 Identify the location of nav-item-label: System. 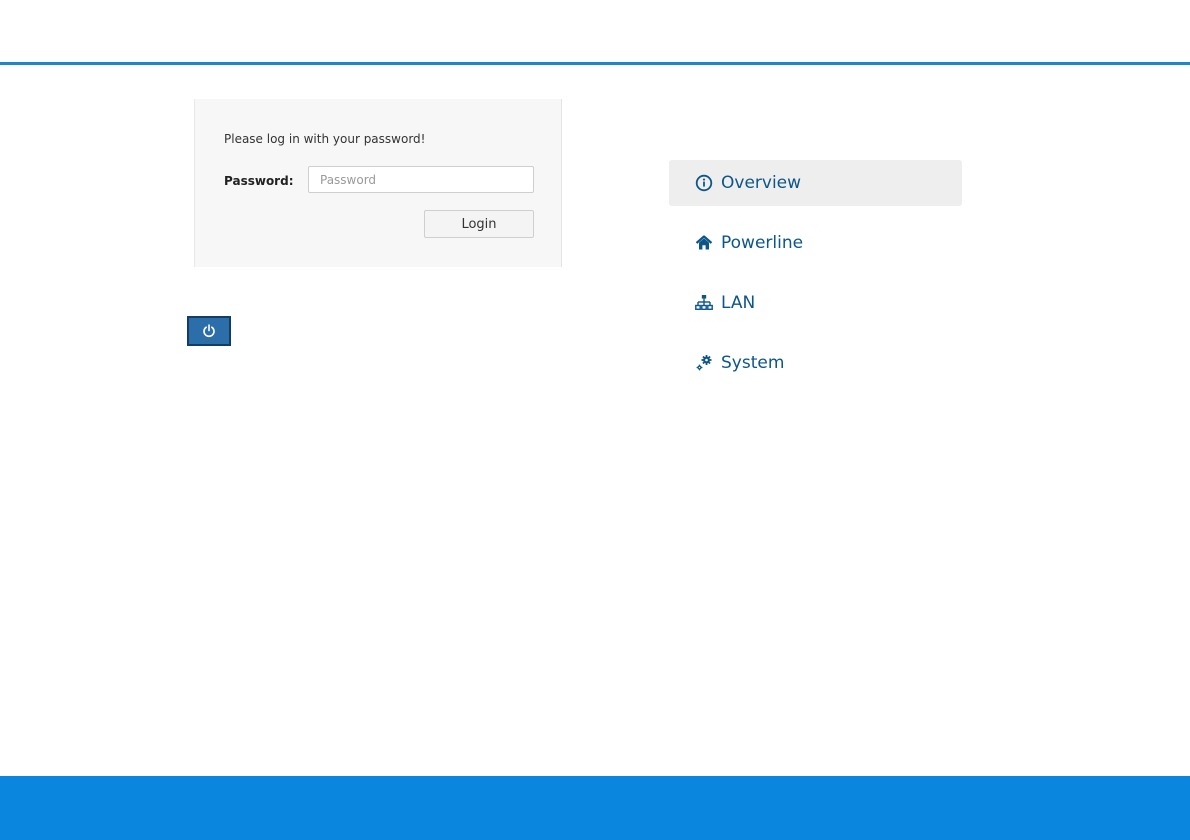
(753, 363).